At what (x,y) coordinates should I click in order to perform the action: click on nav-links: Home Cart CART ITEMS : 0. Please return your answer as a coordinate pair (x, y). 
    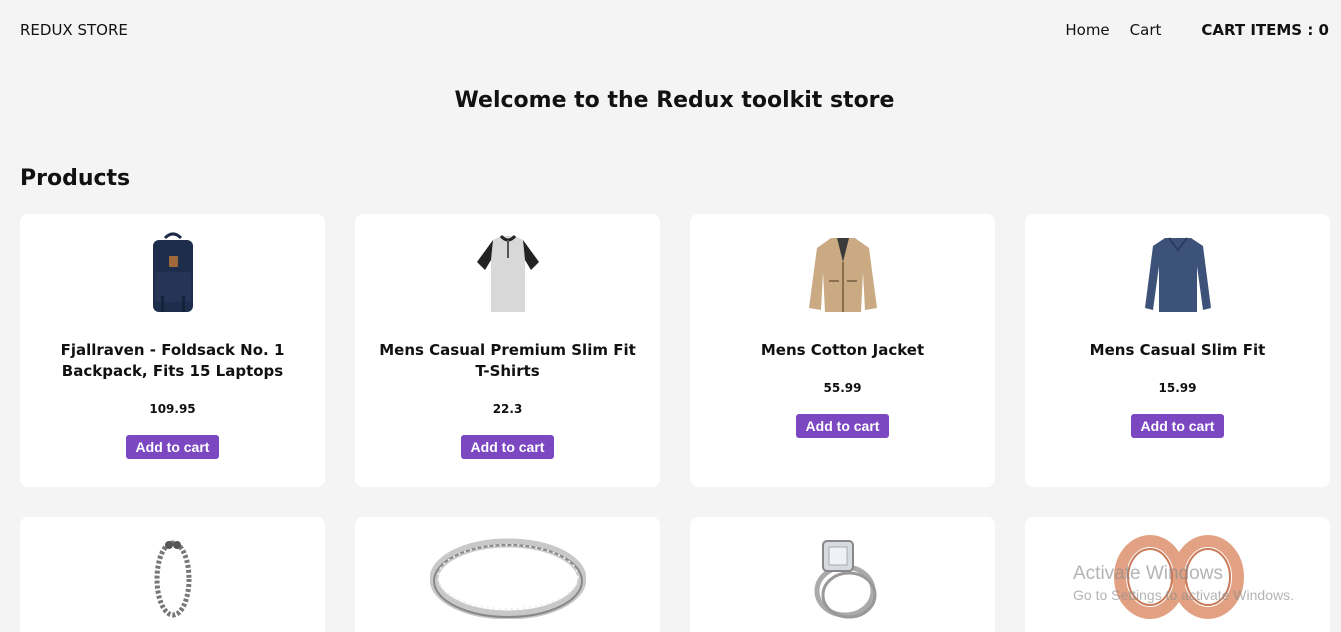
    Looking at the image, I should click on (1197, 30).